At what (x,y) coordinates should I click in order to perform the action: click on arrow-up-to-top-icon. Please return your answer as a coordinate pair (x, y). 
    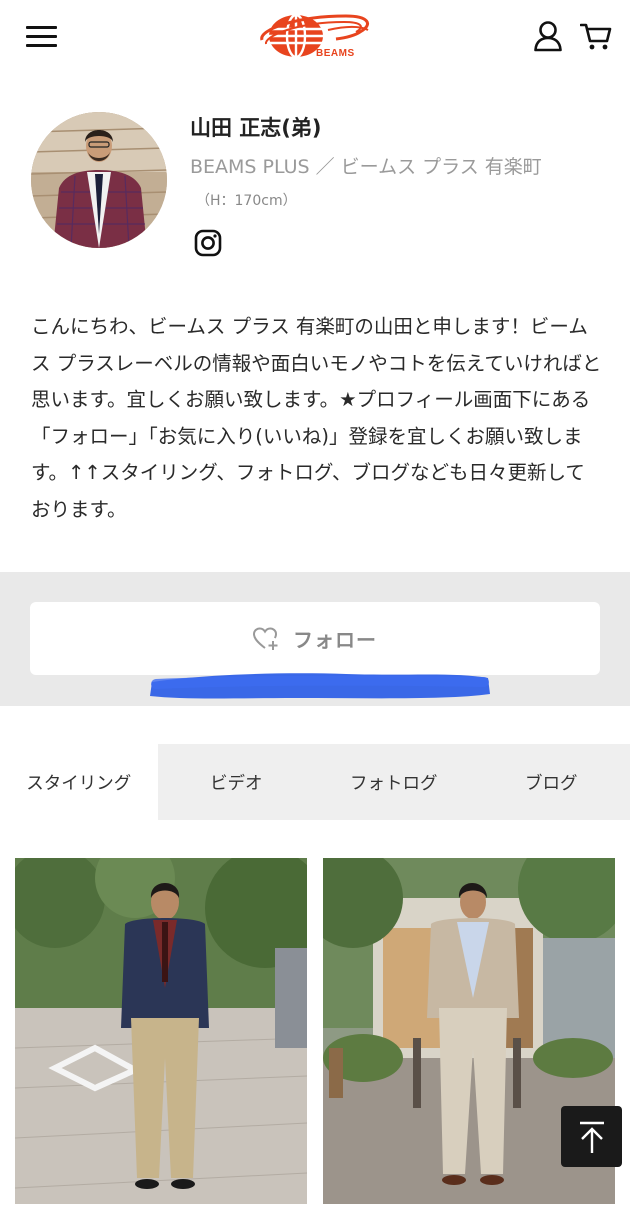
    Looking at the image, I should click on (591, 1137).